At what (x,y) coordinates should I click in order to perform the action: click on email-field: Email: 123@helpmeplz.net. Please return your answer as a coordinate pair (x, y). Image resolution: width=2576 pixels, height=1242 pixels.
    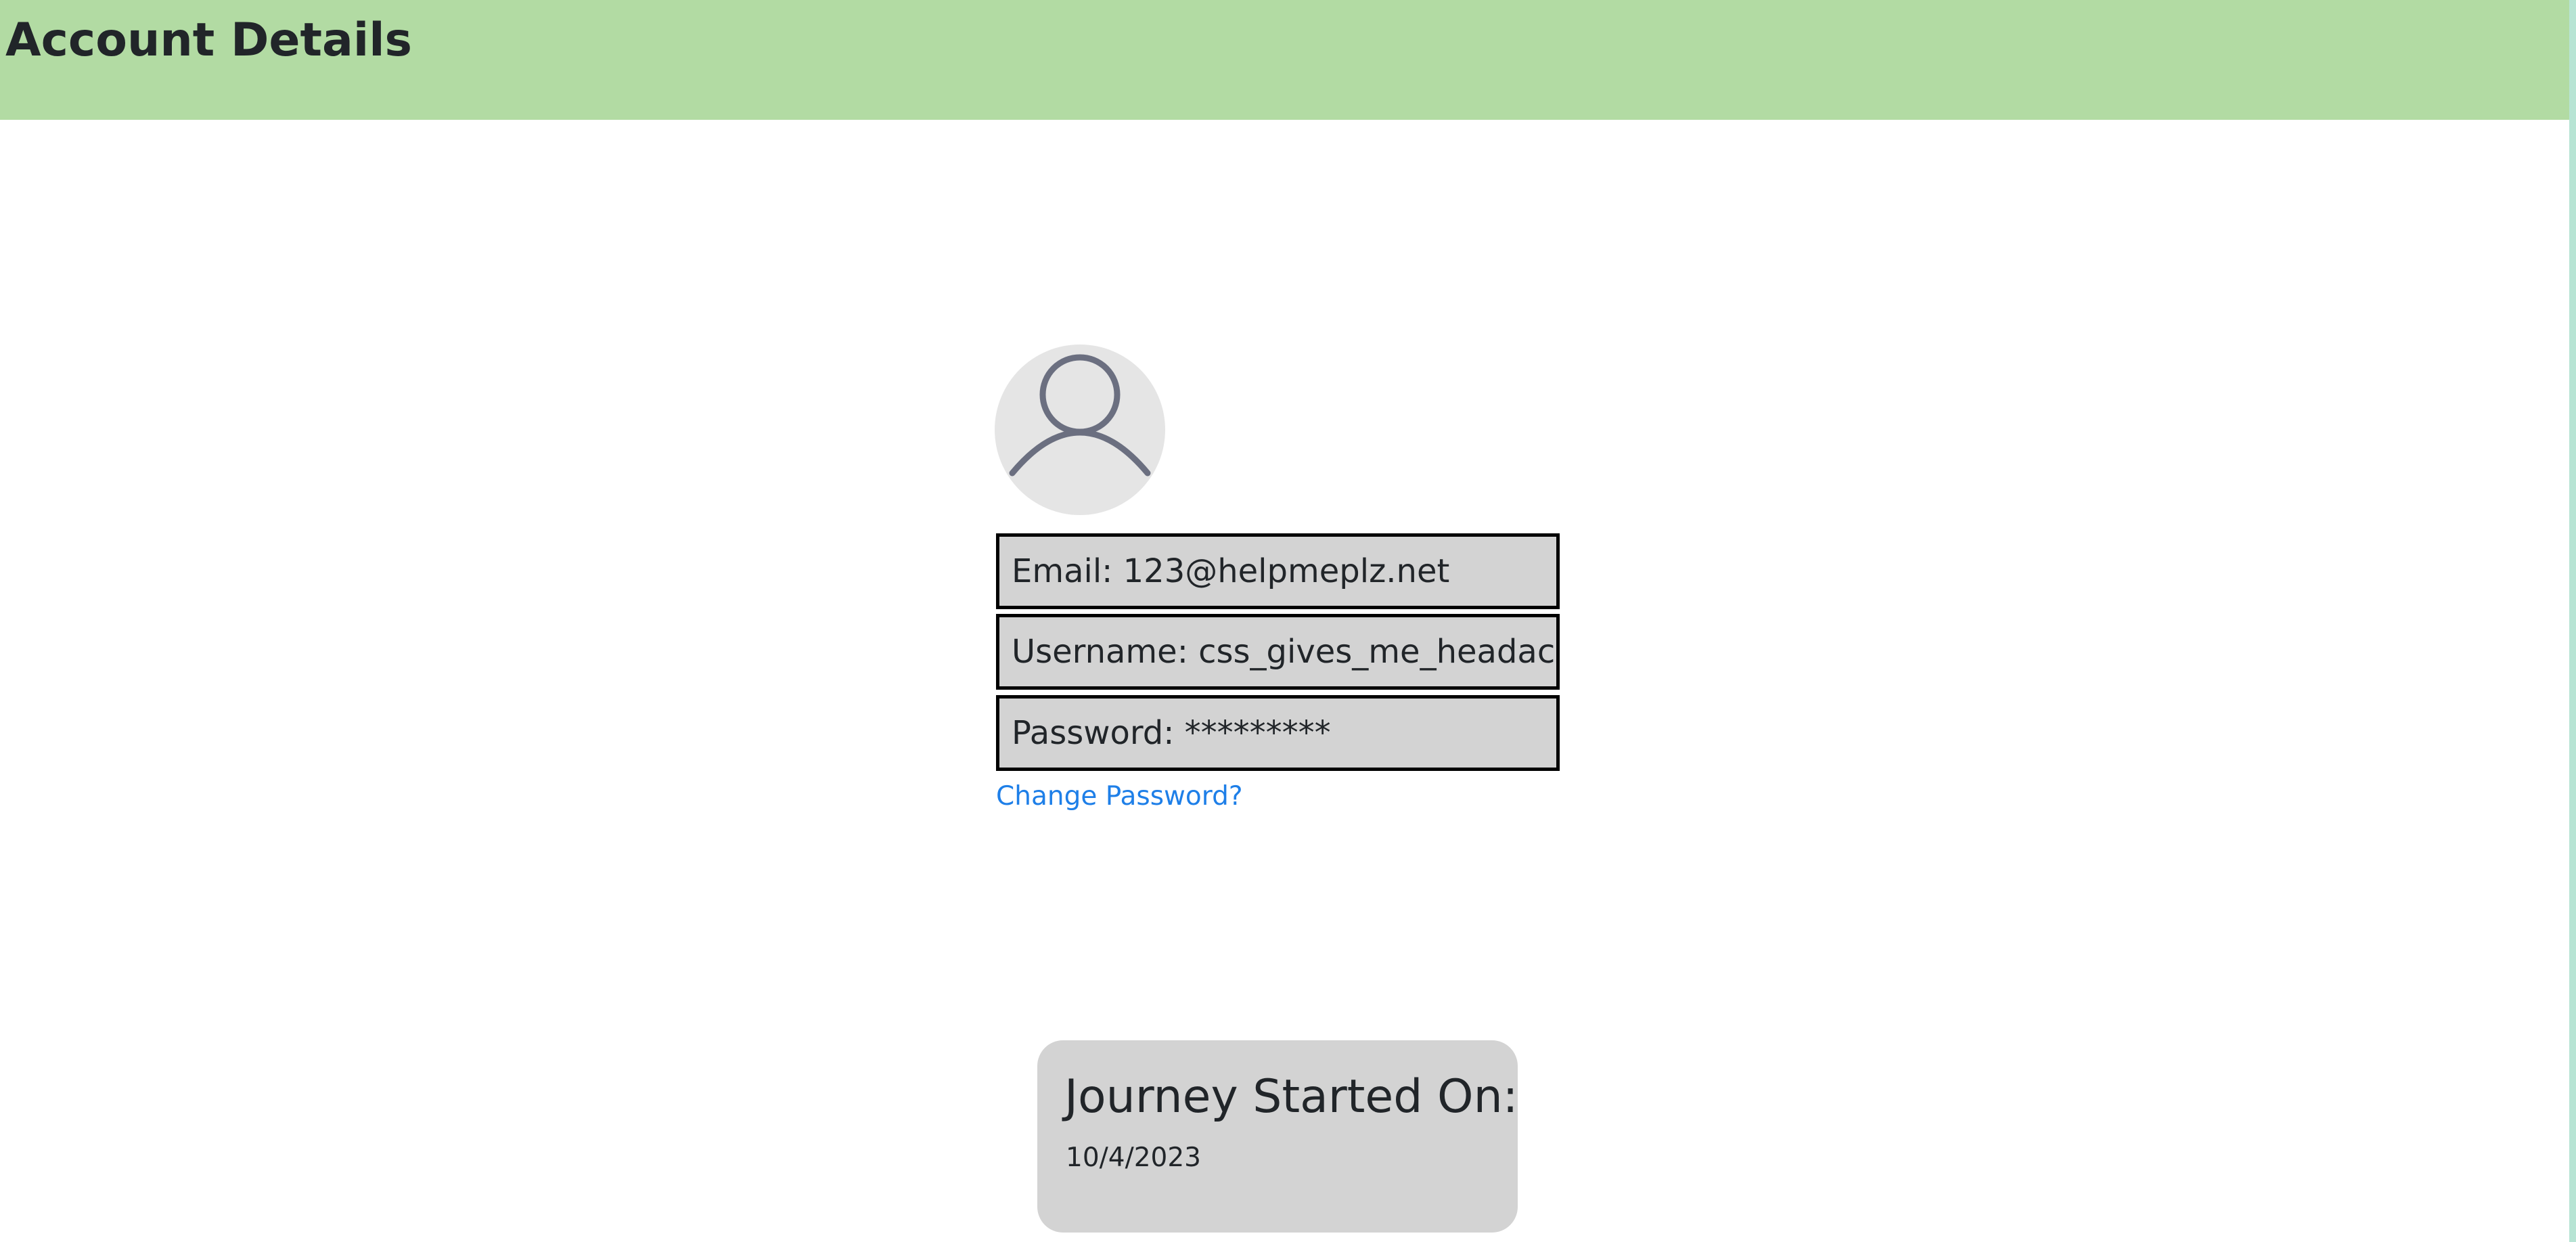
    Looking at the image, I should click on (1278, 571).